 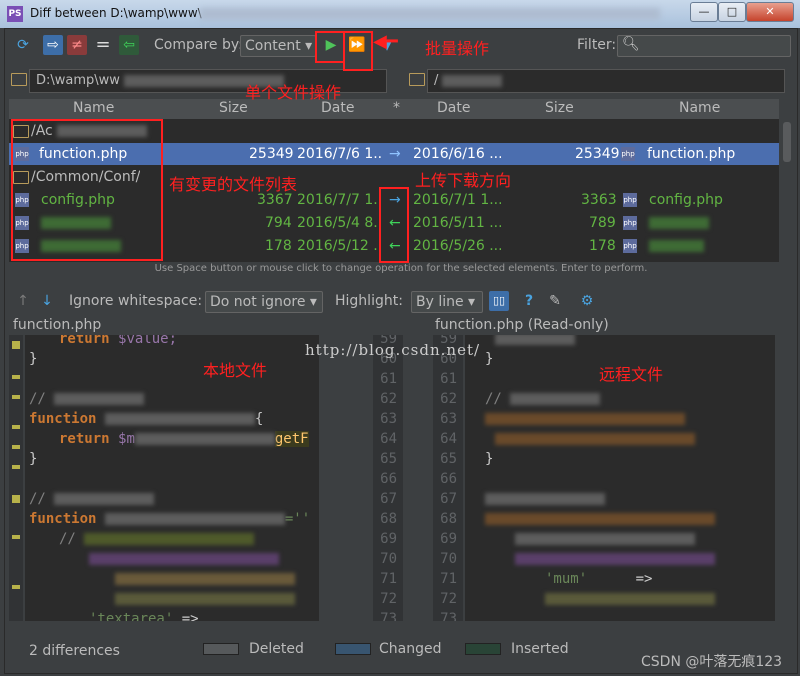 I want to click on right-file-size: 789, so click(x=602, y=223).